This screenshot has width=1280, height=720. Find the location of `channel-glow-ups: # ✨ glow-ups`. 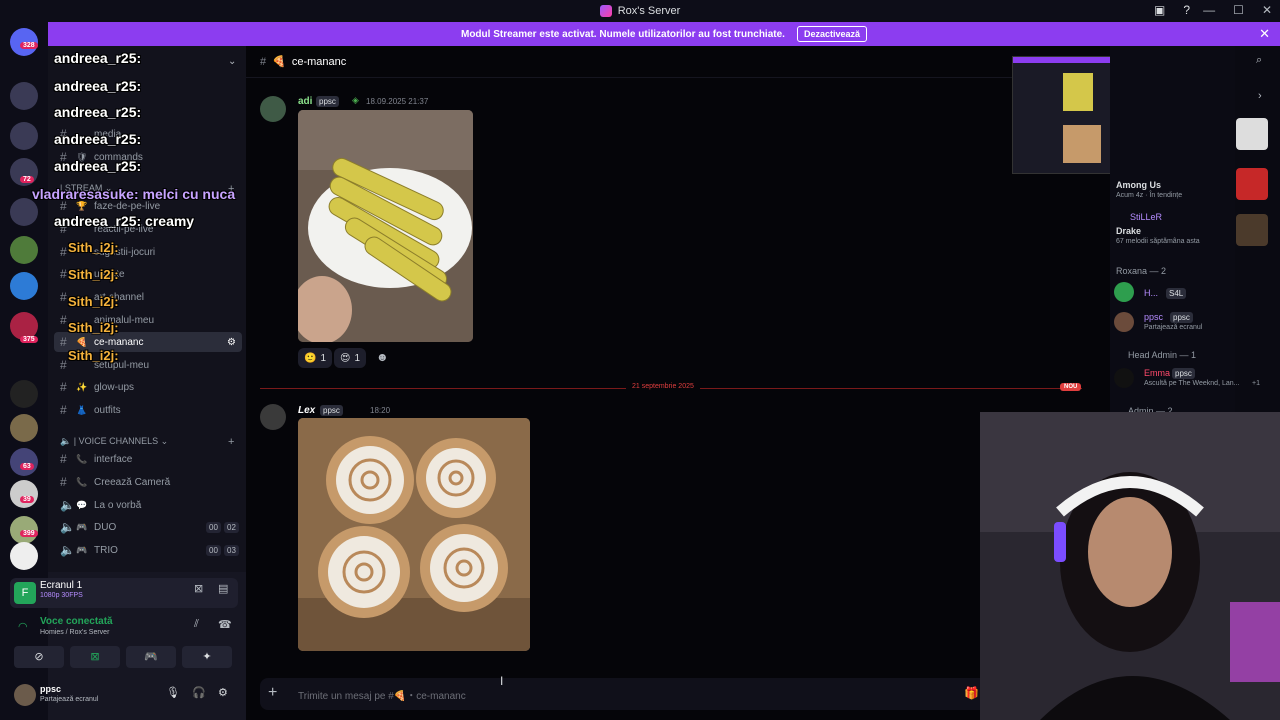

channel-glow-ups: # ✨ glow-ups is located at coordinates (150, 387).